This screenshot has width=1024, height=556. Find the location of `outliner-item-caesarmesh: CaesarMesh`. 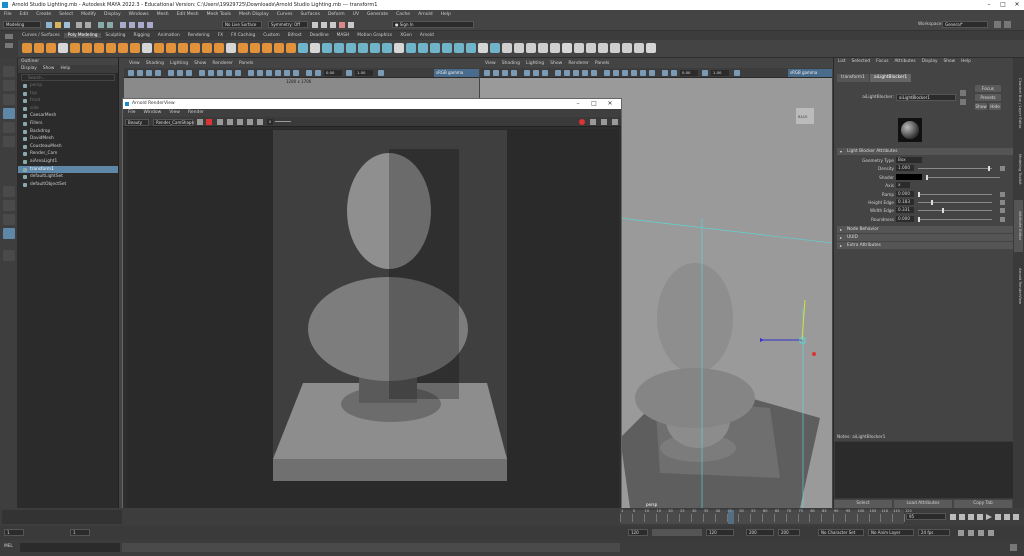

outliner-item-caesarmesh: CaesarMesh is located at coordinates (68, 116).